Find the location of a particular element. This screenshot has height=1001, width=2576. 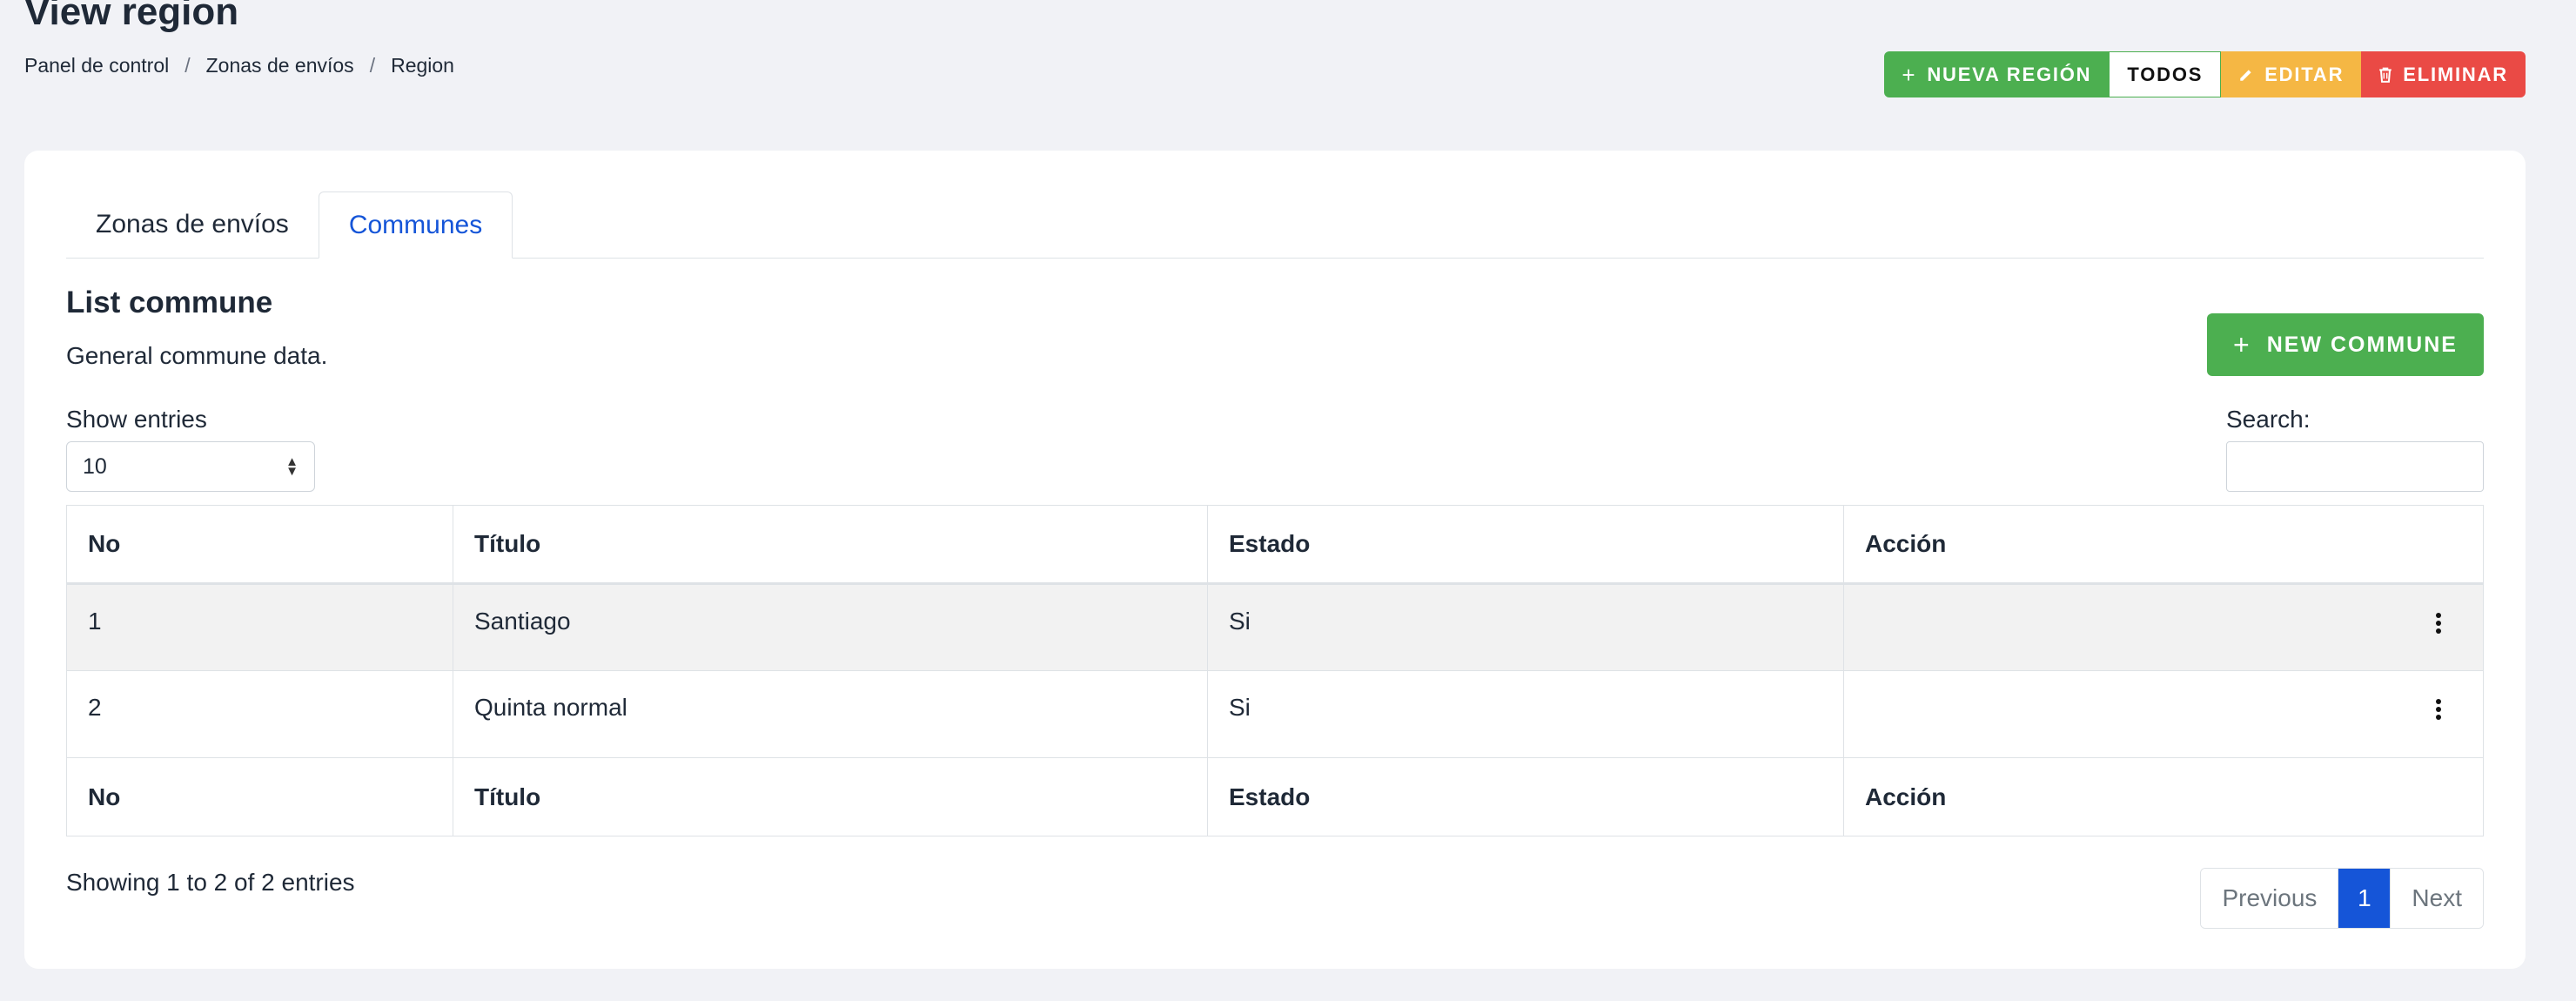

search-input is located at coordinates (2355, 466).